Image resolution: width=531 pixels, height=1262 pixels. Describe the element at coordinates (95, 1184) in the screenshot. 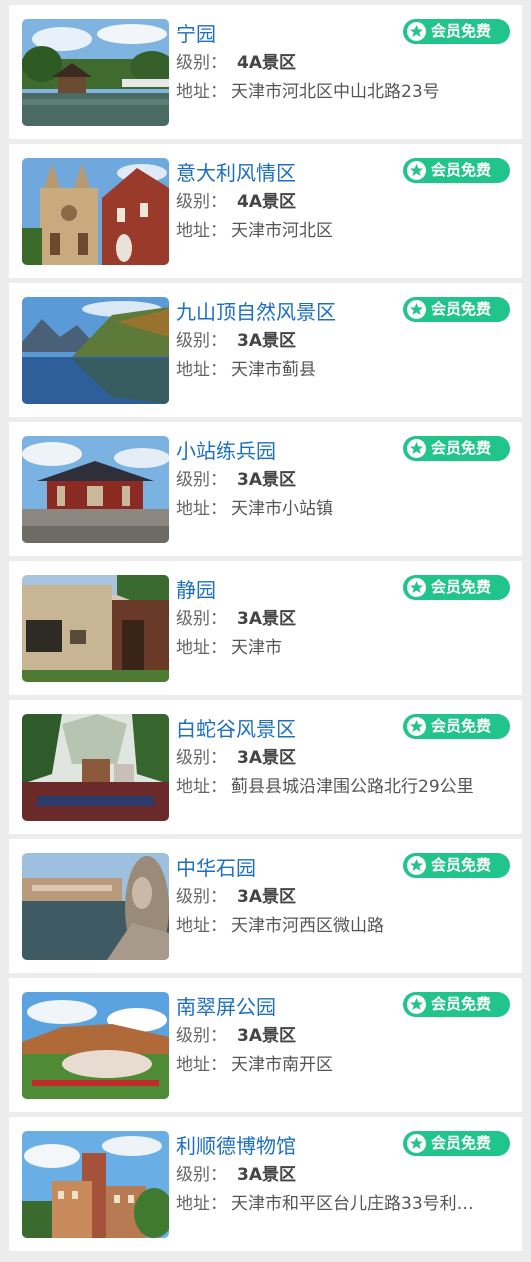

I see `museum-building-photo` at that location.